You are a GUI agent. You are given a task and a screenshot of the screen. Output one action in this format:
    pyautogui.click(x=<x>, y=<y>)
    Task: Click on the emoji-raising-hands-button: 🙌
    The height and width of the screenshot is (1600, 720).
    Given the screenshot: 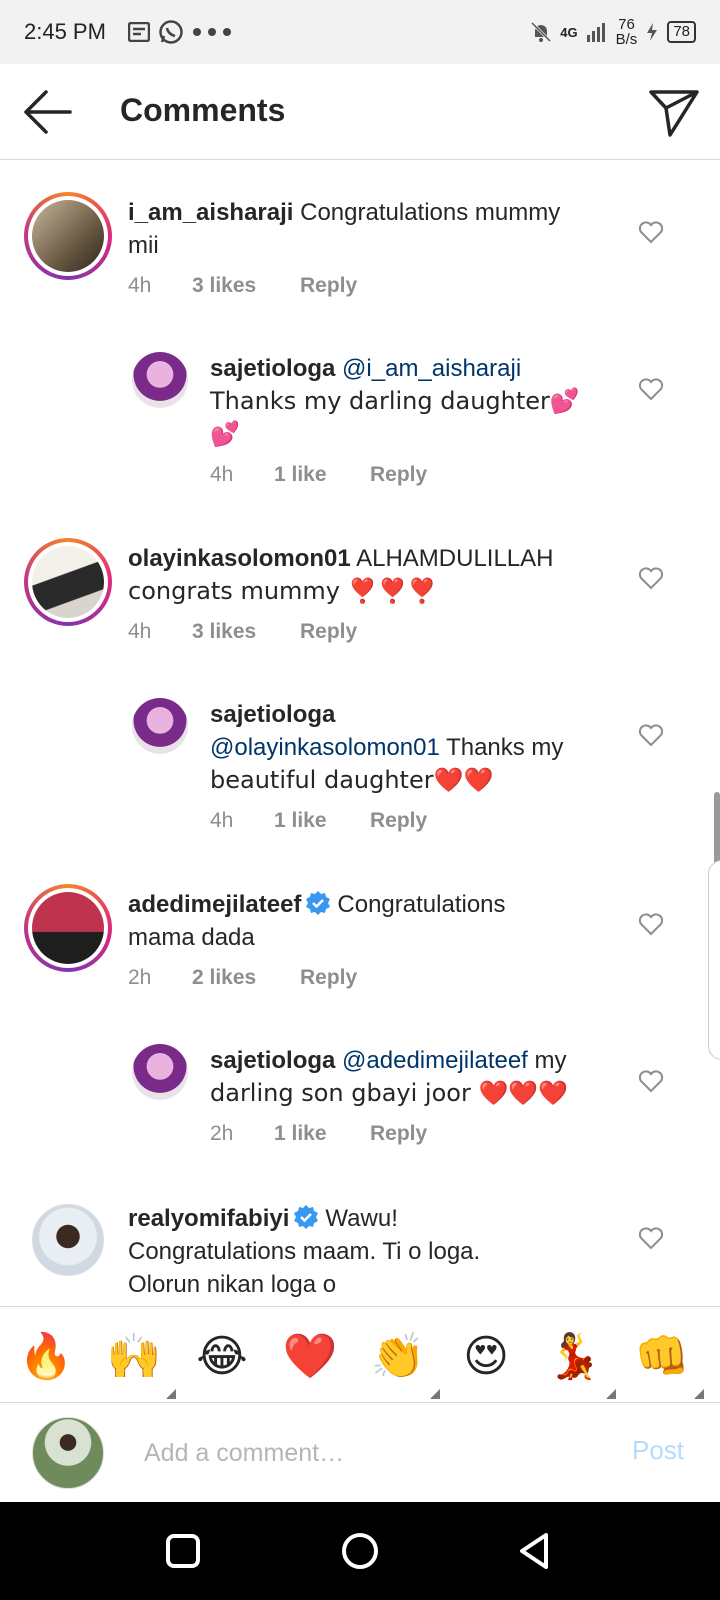 What is the action you would take?
    pyautogui.click(x=141, y=1364)
    